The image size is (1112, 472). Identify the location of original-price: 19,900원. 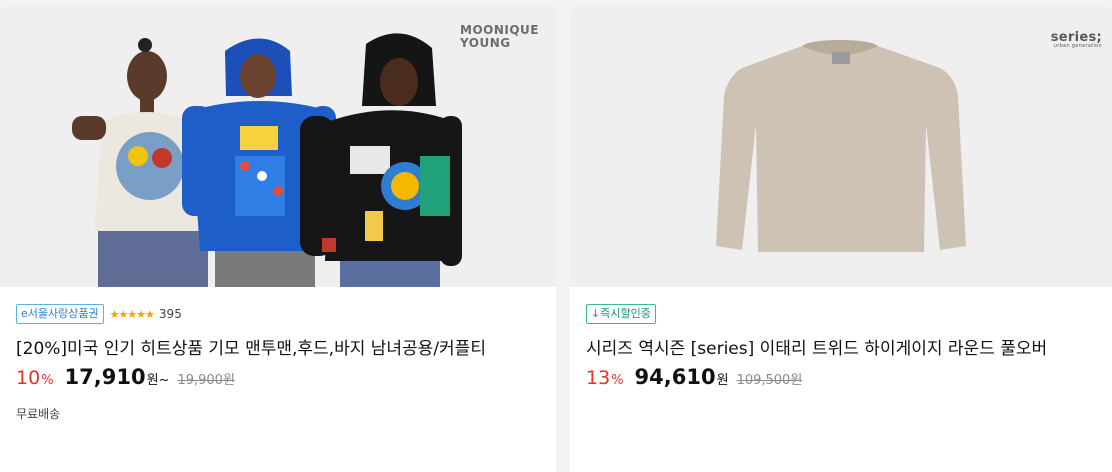
(206, 380).